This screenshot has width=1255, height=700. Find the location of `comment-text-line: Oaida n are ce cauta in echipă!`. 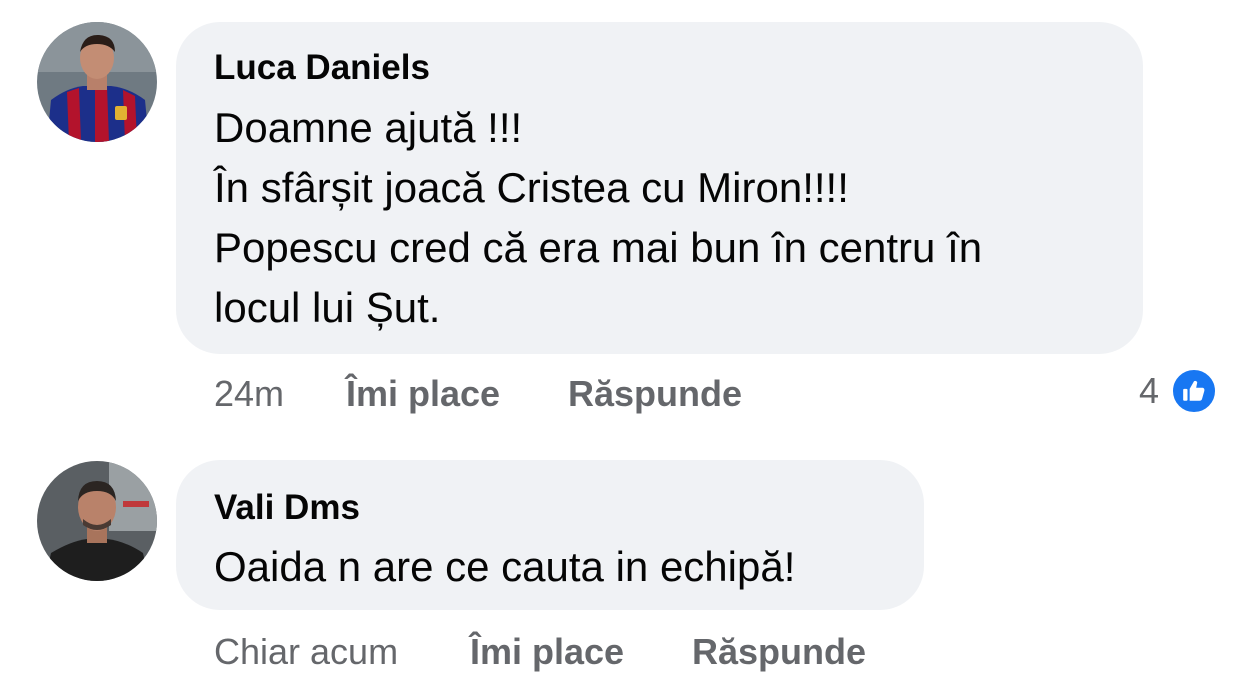

comment-text-line: Oaida n are ce cauta in echipă! is located at coordinates (505, 566).